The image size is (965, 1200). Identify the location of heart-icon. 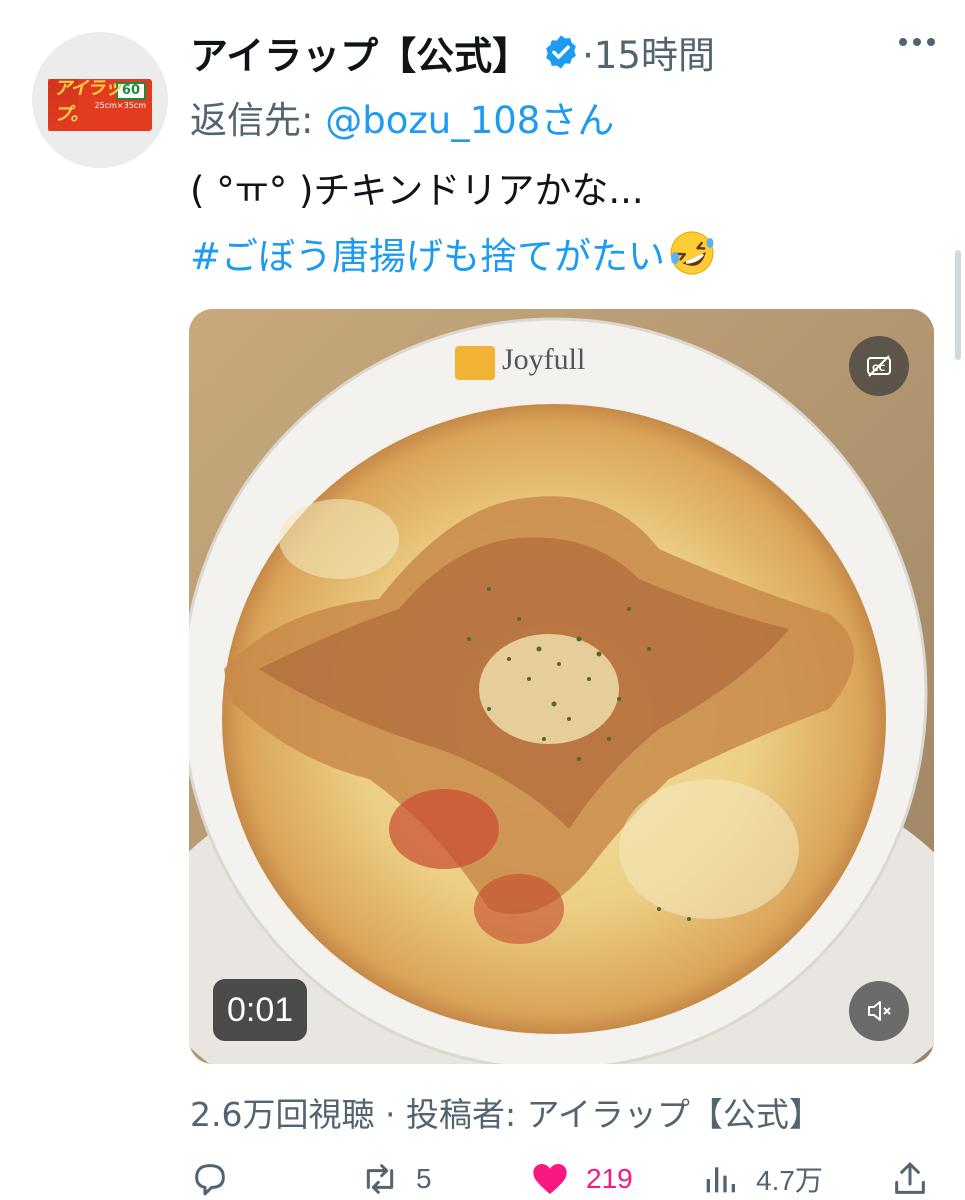
(550, 1179).